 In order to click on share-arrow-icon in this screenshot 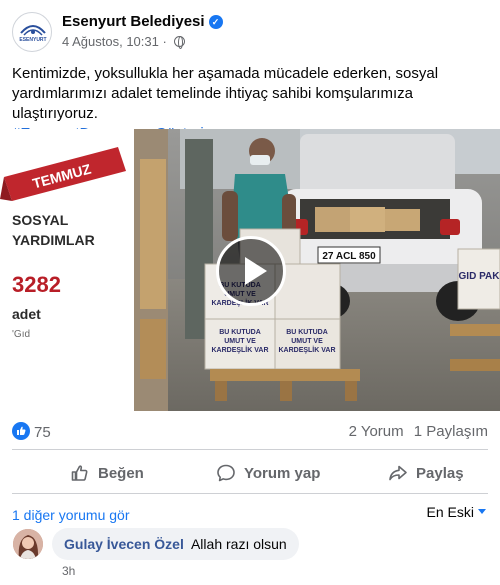, I will do `click(398, 473)`.